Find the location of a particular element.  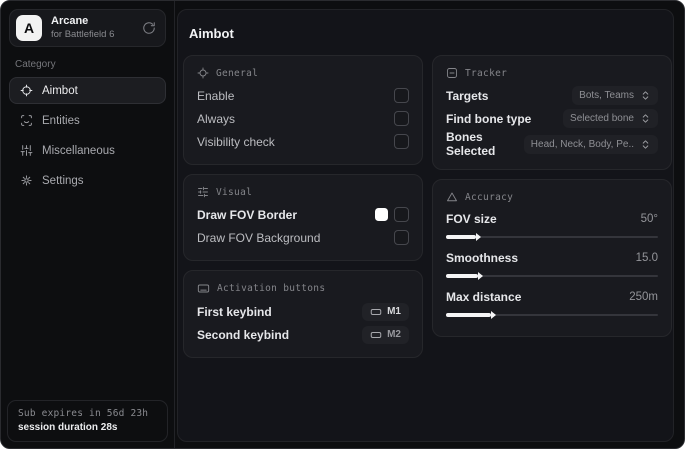

slider-value: 15.0 is located at coordinates (646, 257).